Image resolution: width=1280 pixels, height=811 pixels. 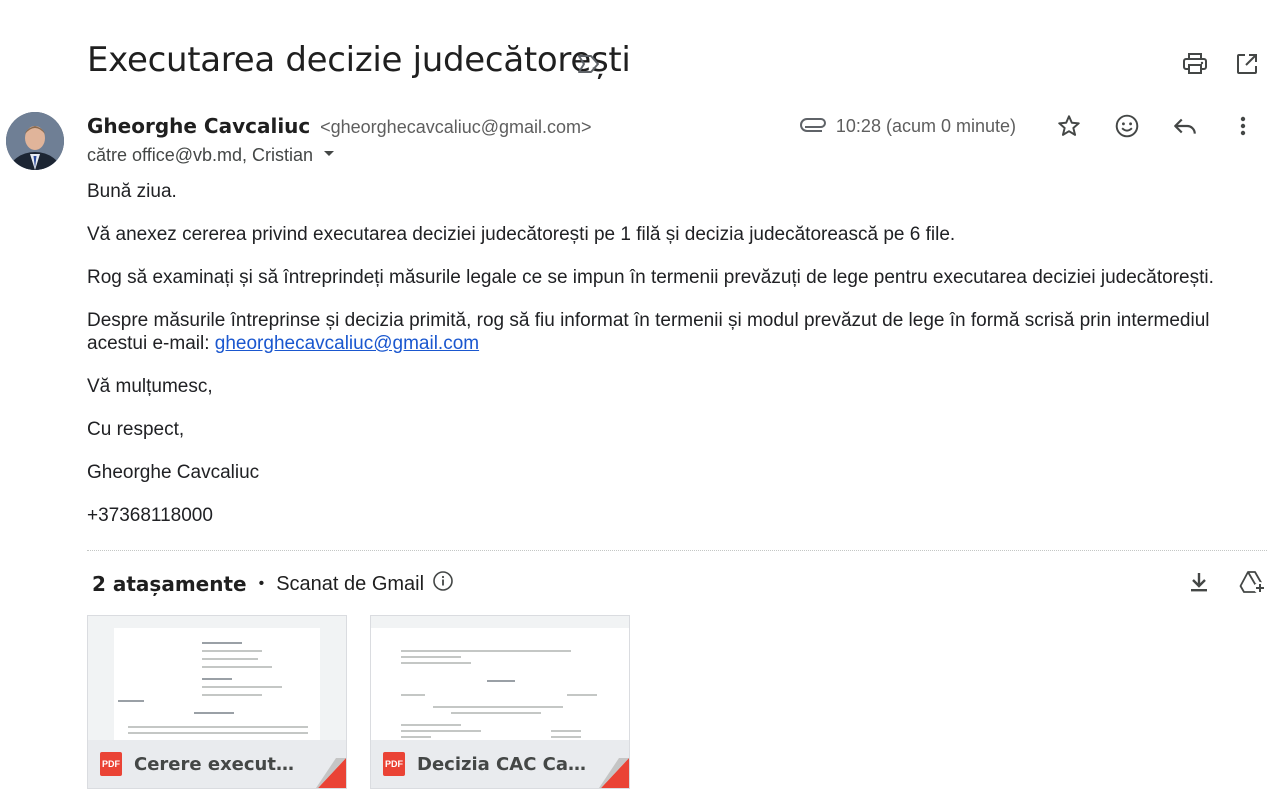 What do you see at coordinates (150, 386) in the screenshot?
I see `thanks-line: Vă mulțumesc,` at bounding box center [150, 386].